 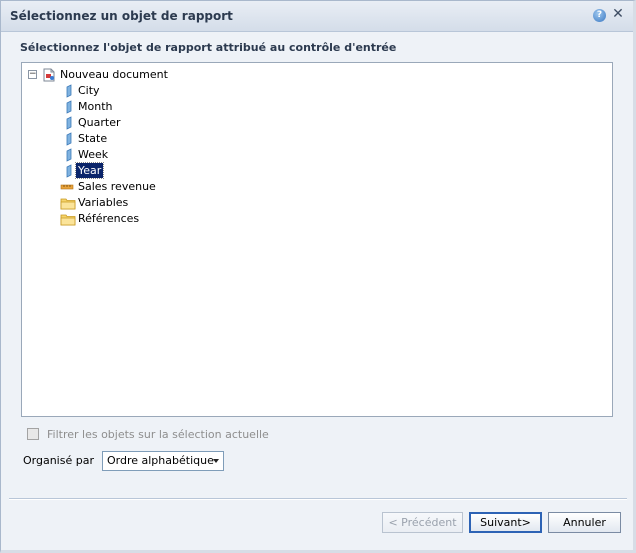 I want to click on tree-item-quarter: Quarter, so click(x=317, y=123).